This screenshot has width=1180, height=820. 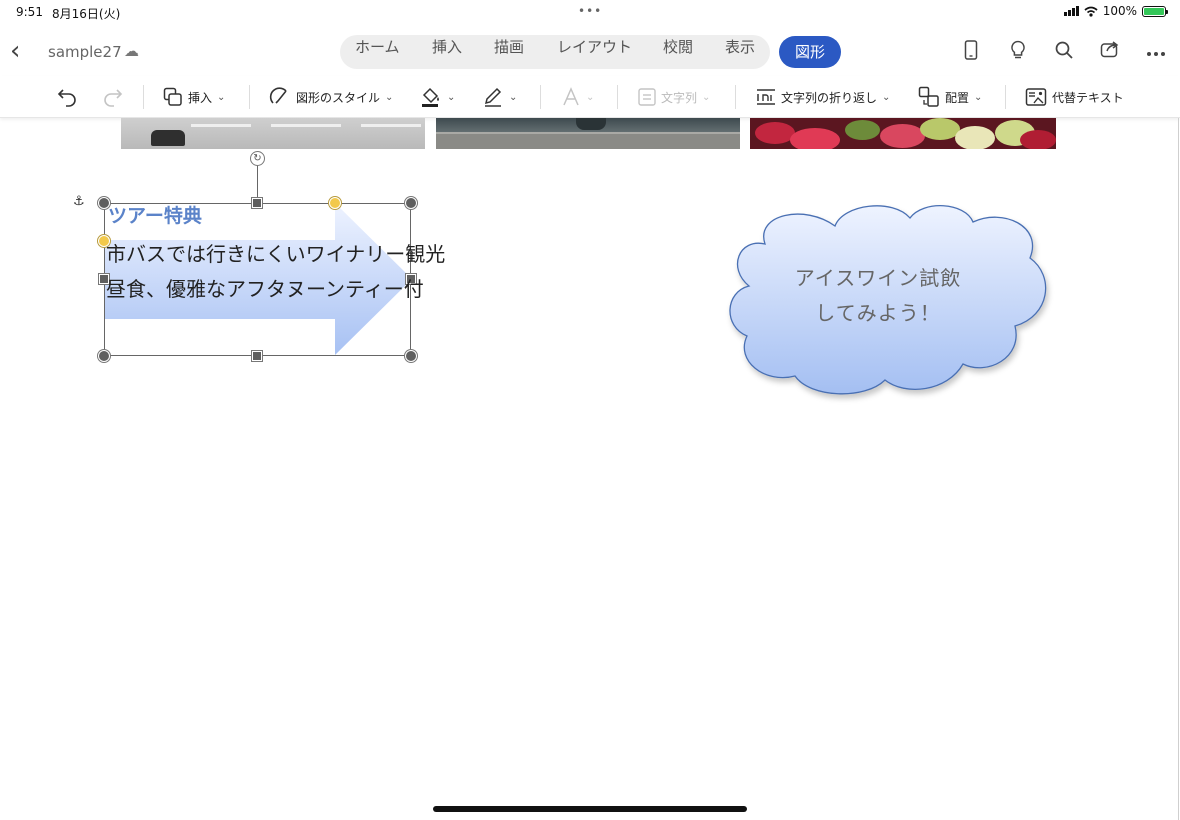 I want to click on lightbulb-icon, so click(x=1018, y=52).